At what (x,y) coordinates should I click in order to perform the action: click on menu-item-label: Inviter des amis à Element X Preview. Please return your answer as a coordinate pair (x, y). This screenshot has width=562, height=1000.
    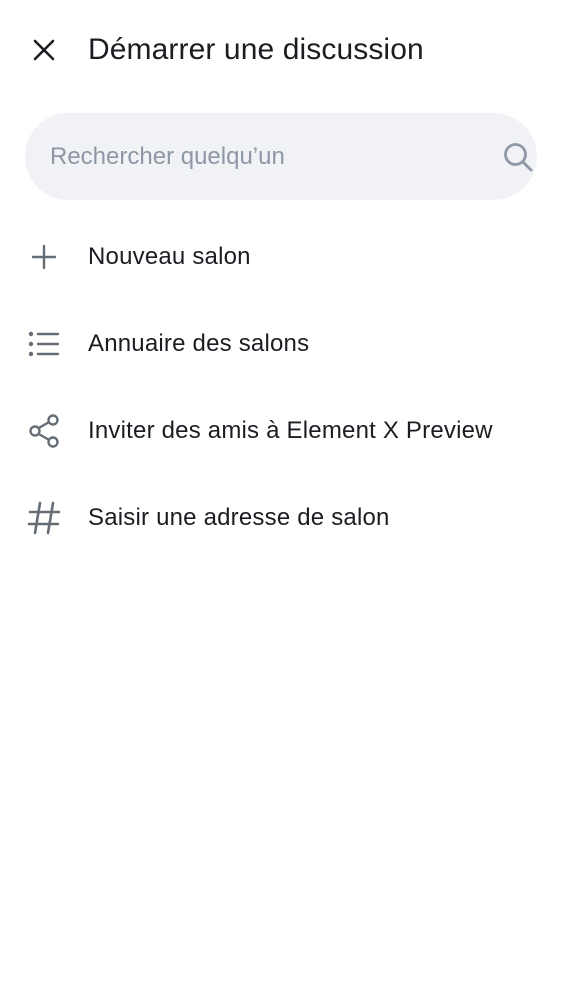
    Looking at the image, I should click on (290, 430).